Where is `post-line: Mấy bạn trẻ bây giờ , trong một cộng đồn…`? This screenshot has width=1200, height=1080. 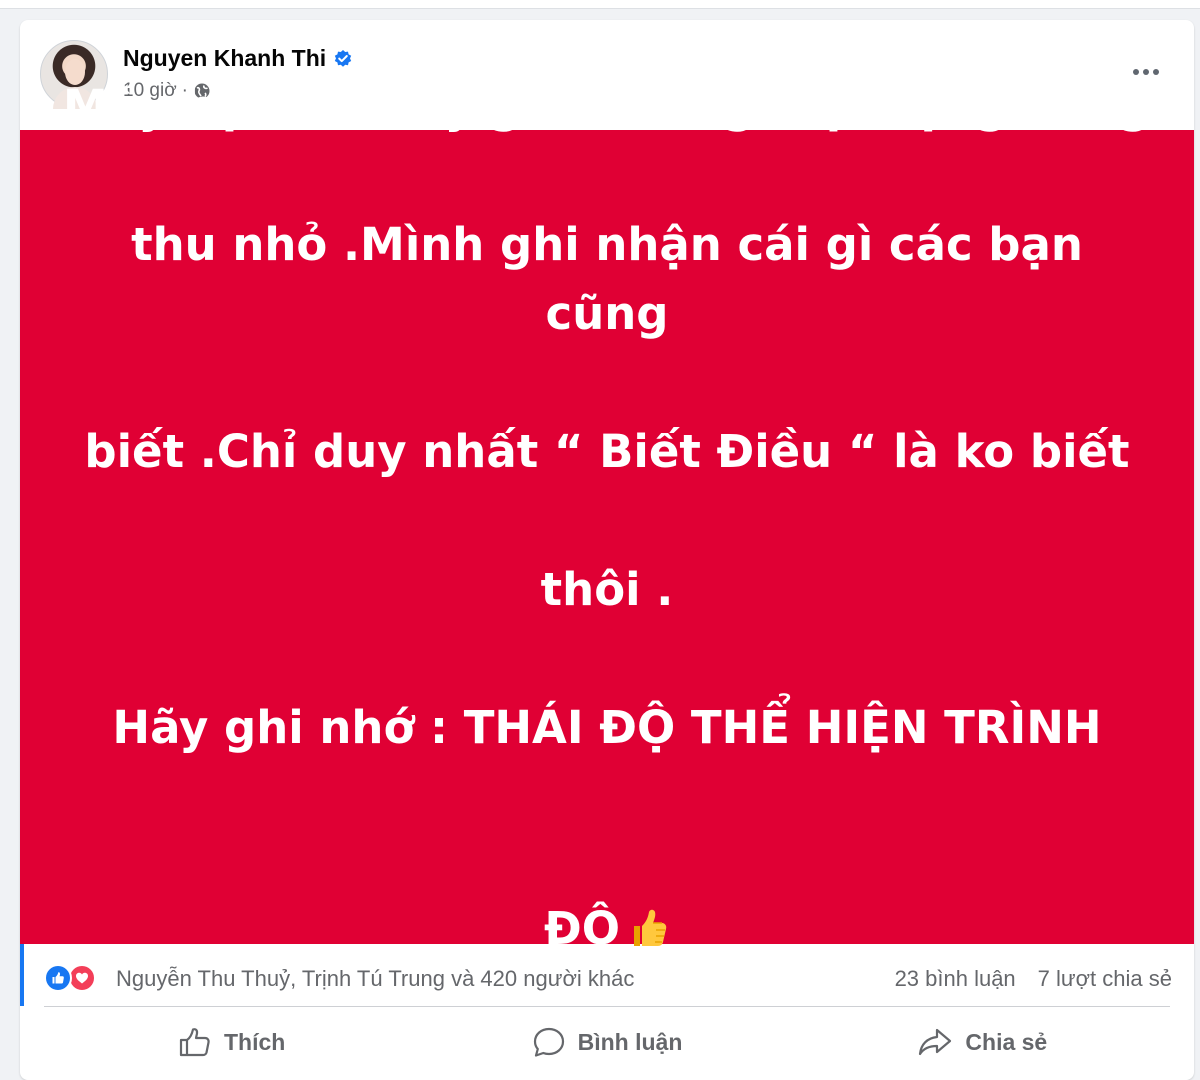
post-line: Mấy bạn trẻ bây giờ , trong một cộng đồn… is located at coordinates (607, 106).